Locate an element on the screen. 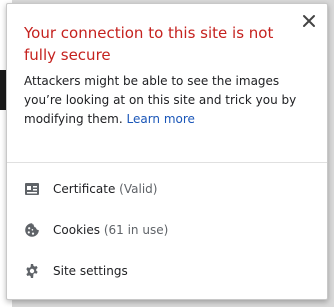 Image resolution: width=334 pixels, height=307 pixels. cookies-label: Cookies (61 in use) is located at coordinates (110, 230).